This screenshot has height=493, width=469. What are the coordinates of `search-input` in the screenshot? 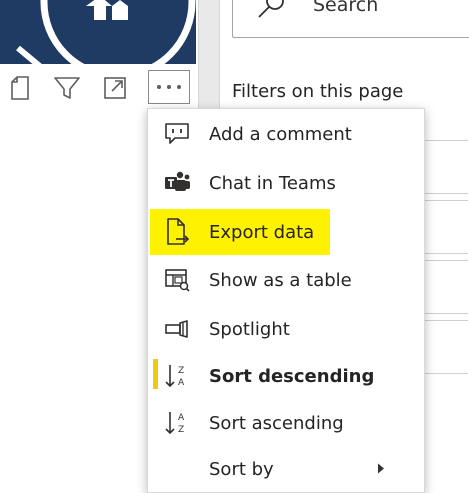 It's located at (388, 8).